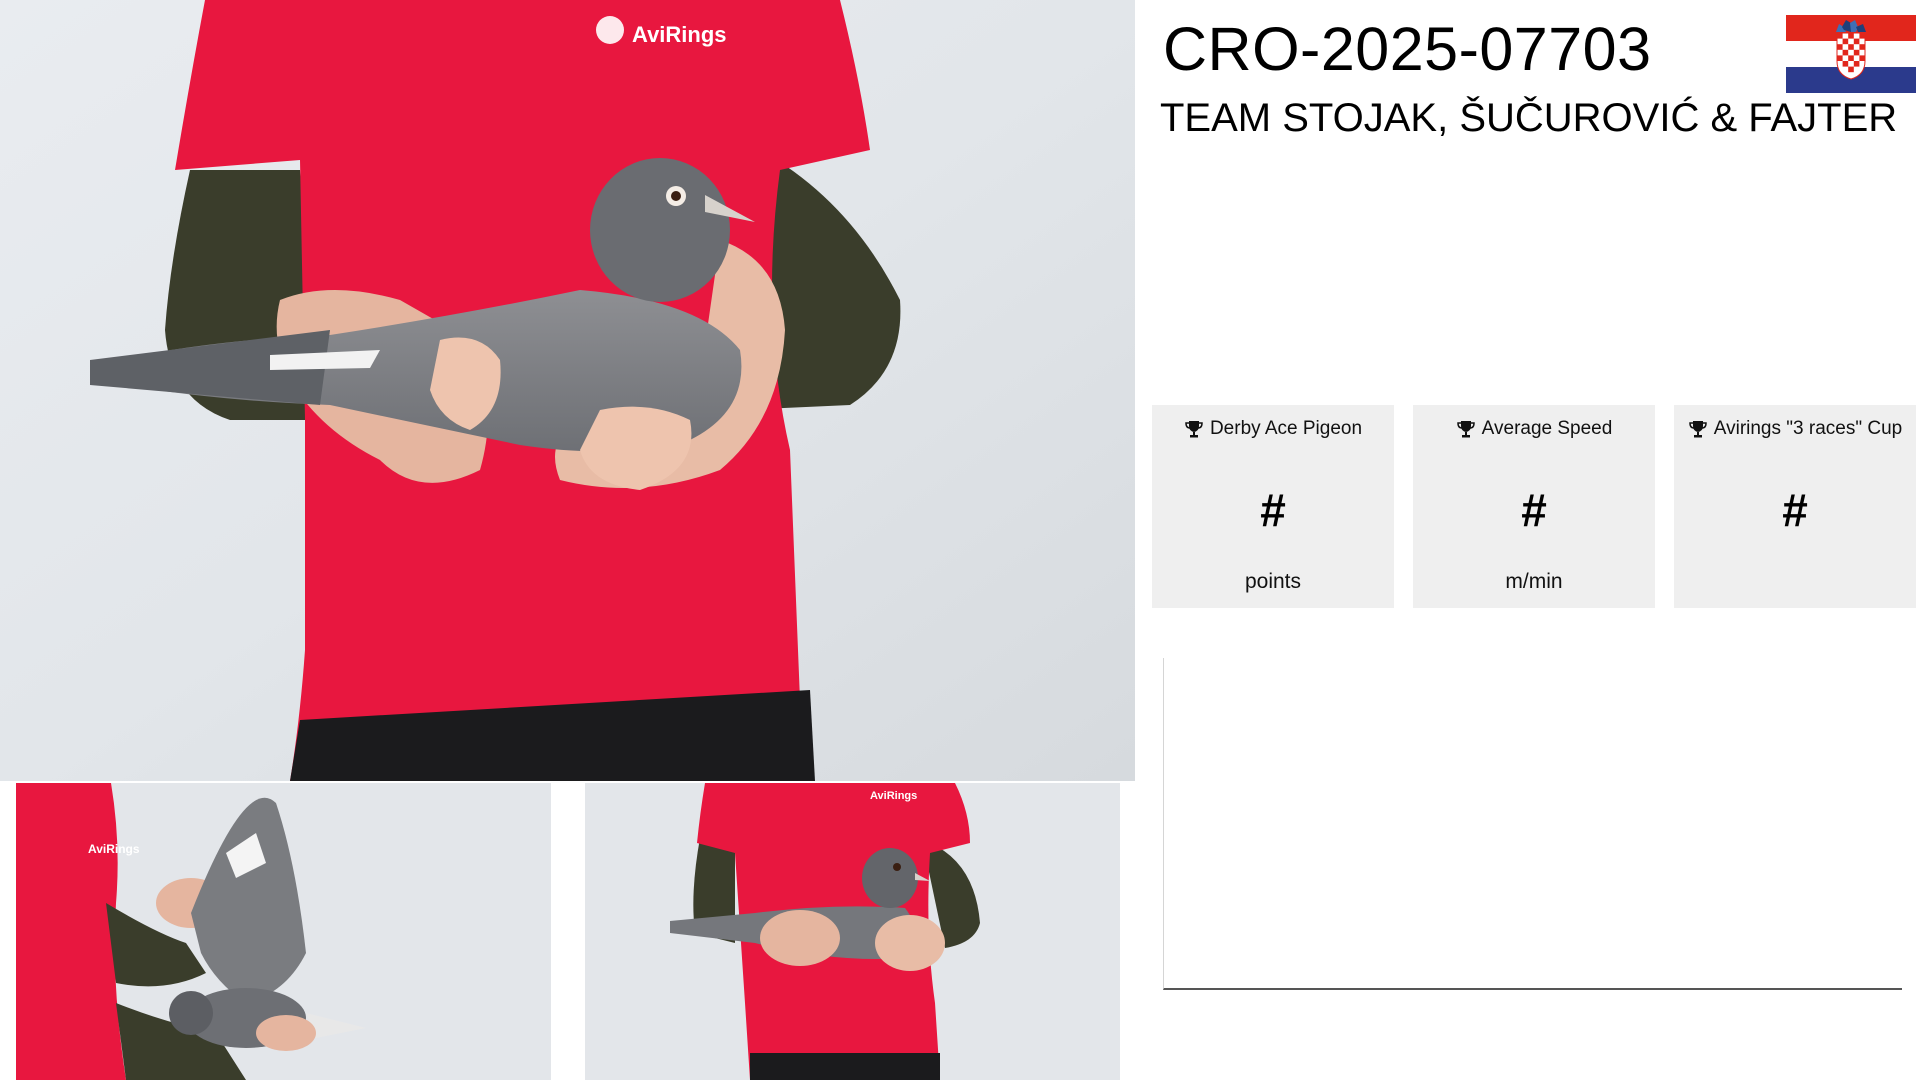 Image resolution: width=1920 pixels, height=1080 pixels. What do you see at coordinates (1532, 824) in the screenshot?
I see `results-panel` at bounding box center [1532, 824].